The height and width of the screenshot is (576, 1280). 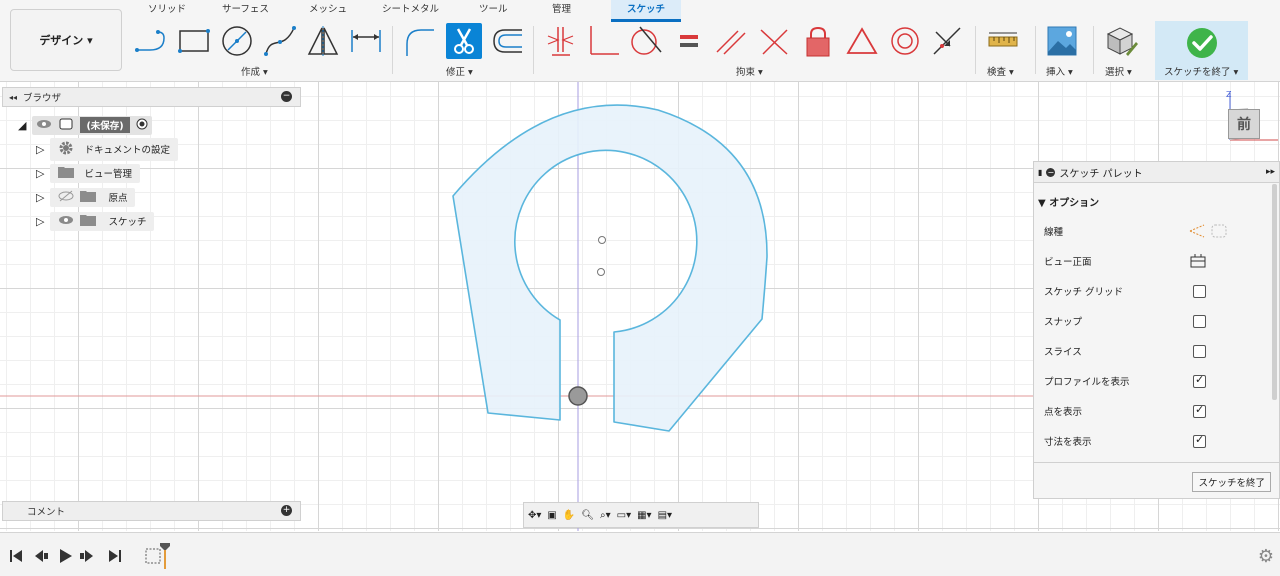 What do you see at coordinates (1144, 321) in the screenshot?
I see `palette-row-snap: スナップ` at bounding box center [1144, 321].